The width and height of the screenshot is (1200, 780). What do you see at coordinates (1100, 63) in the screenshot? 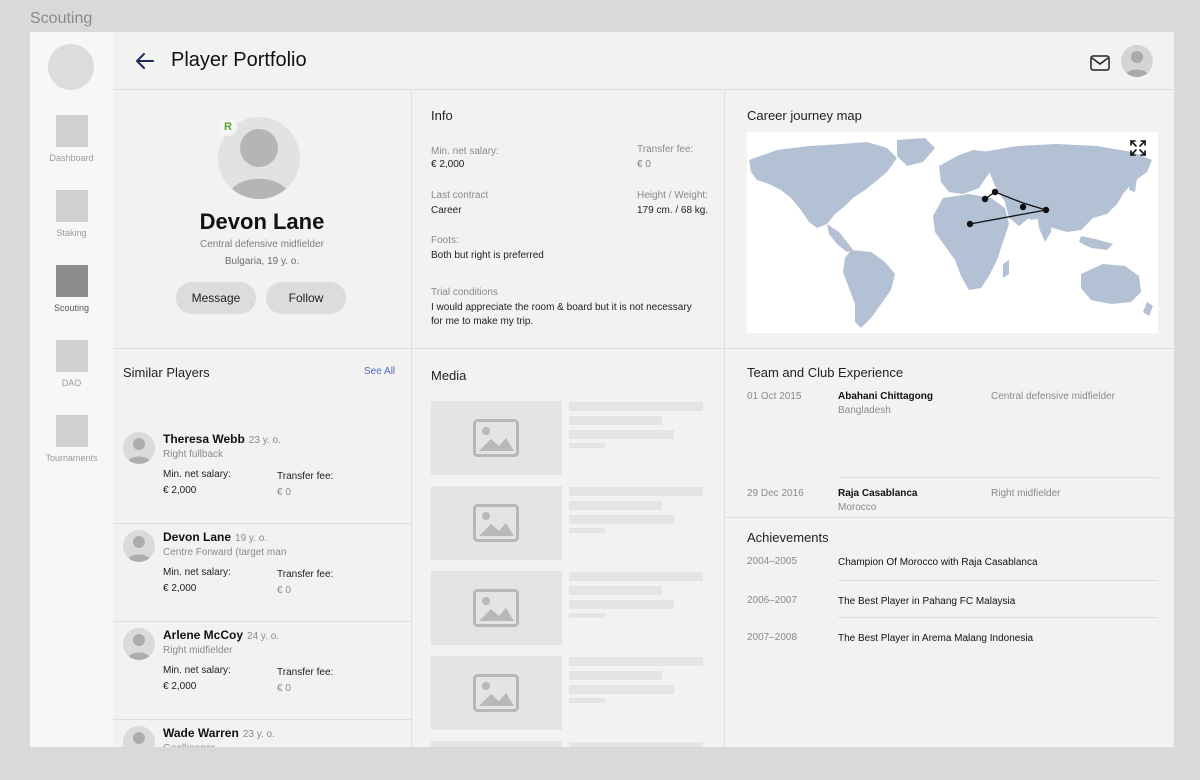
I see `mail-icon` at bounding box center [1100, 63].